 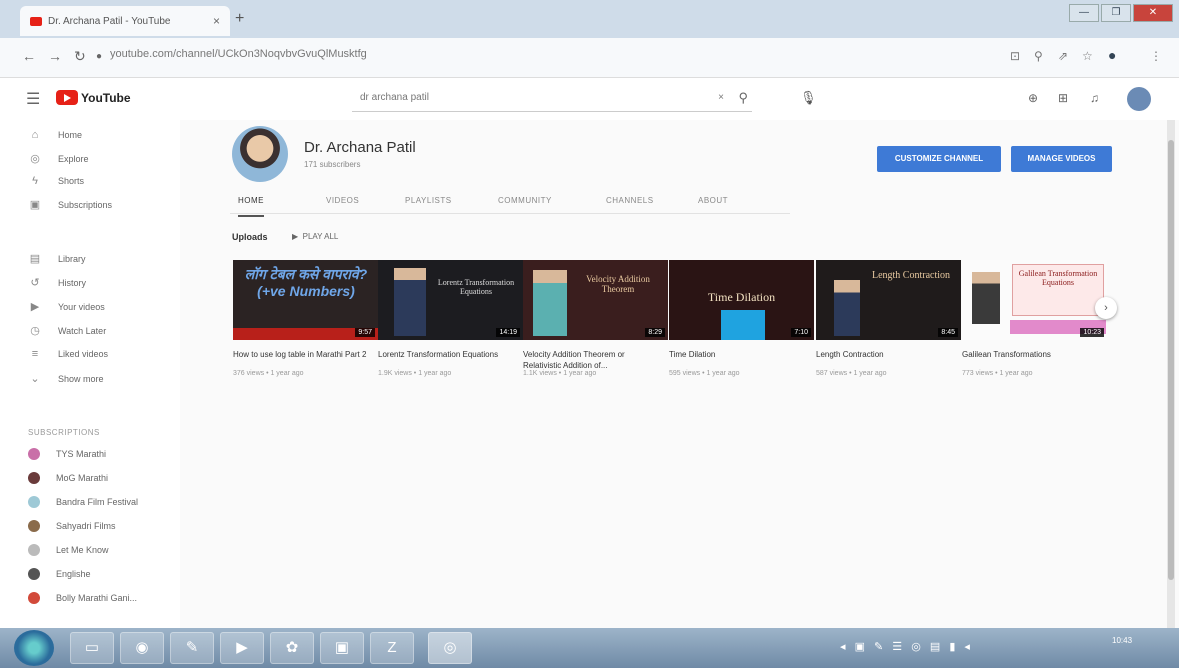 I want to click on video-thumbnail: Time Dilation 7:10, so click(x=741, y=300).